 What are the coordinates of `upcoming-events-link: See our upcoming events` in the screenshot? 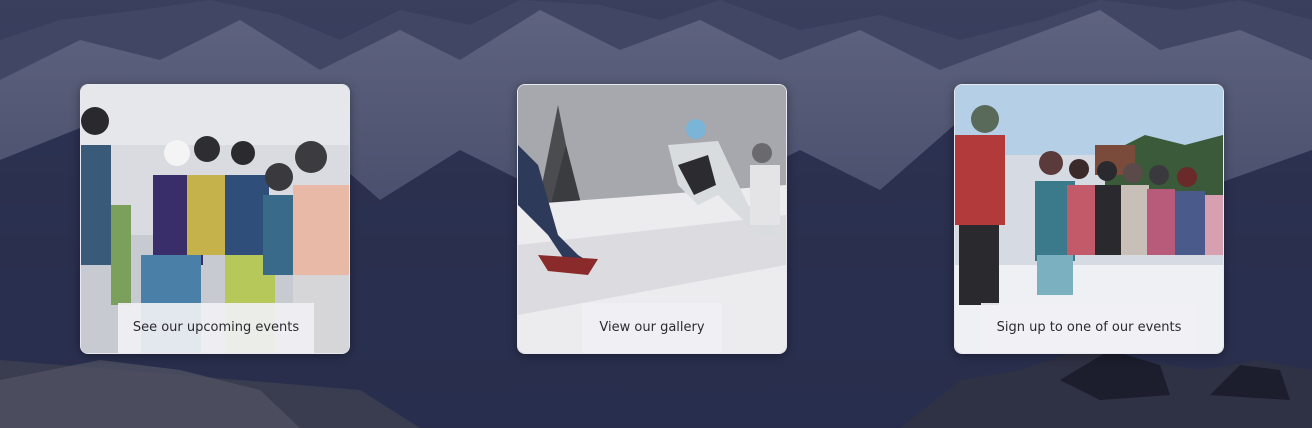 It's located at (216, 328).